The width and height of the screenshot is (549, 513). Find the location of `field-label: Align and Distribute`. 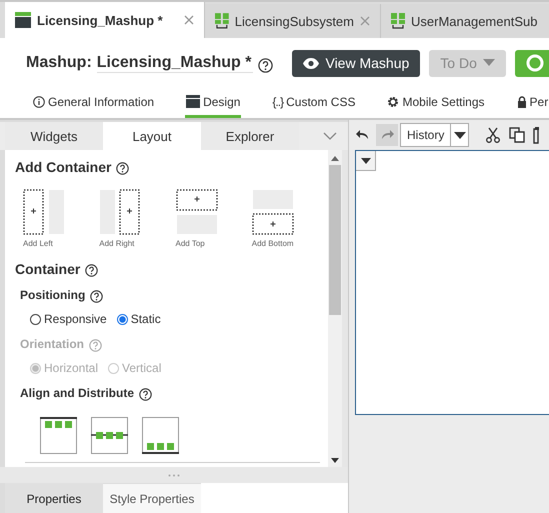

field-label: Align and Distribute is located at coordinates (77, 393).